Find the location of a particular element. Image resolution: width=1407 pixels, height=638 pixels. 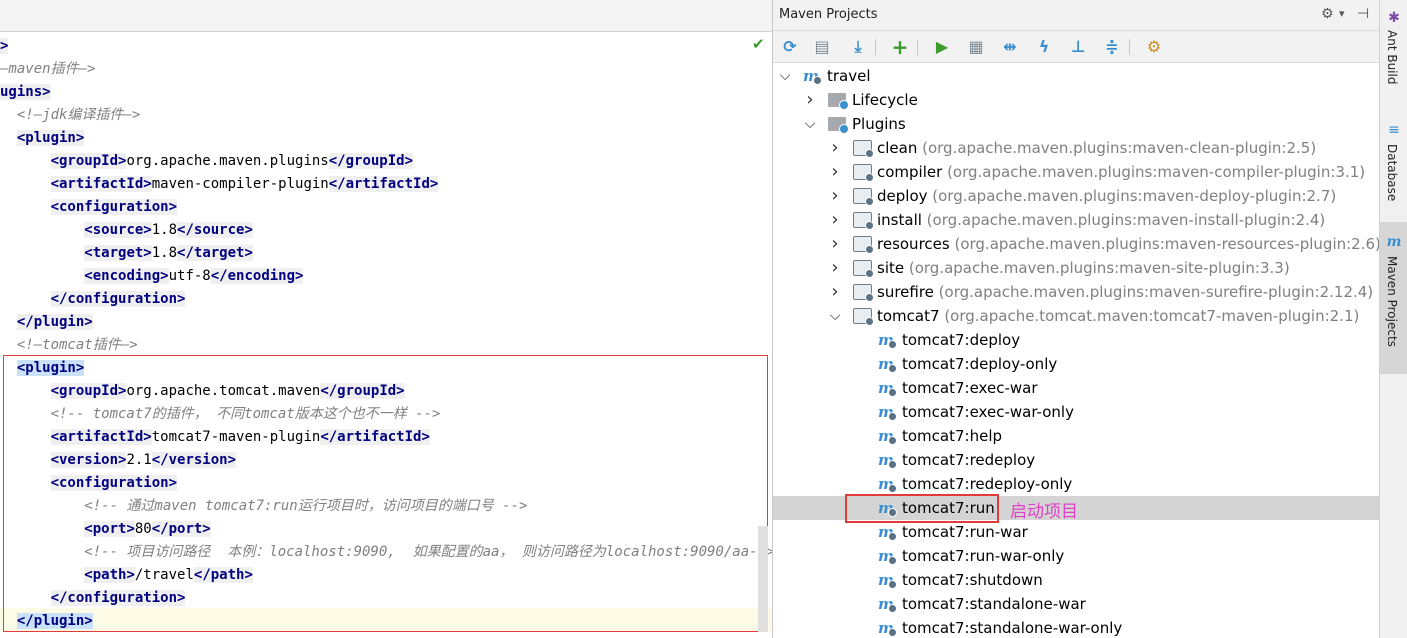

xml-tag: </version> is located at coordinates (194, 460).